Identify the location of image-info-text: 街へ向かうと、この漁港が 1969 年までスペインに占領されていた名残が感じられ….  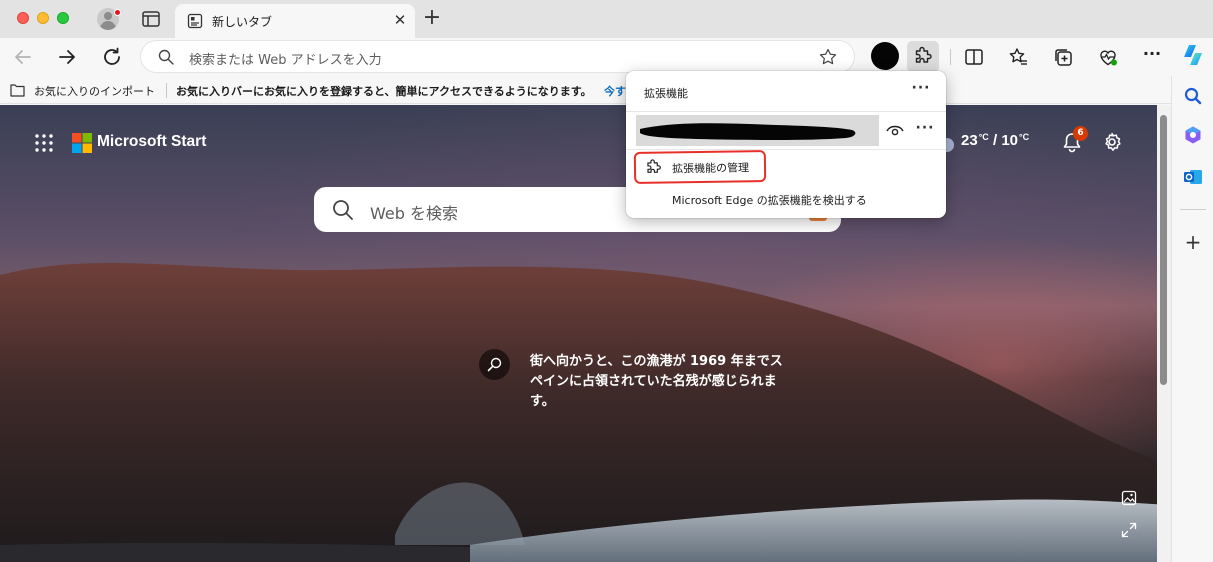
(660, 382).